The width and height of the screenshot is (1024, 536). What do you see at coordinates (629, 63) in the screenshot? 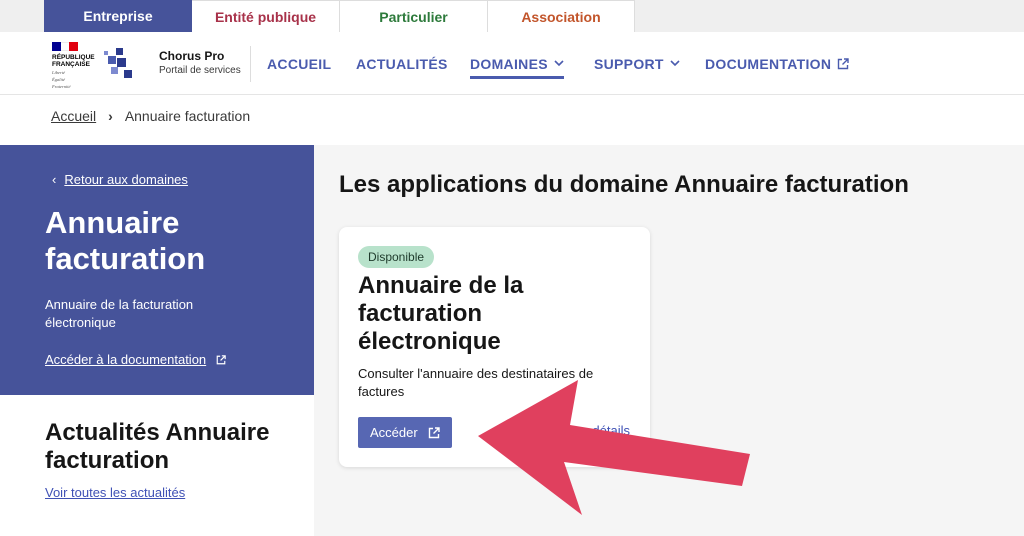
I see `nav-label: SUPPORT` at bounding box center [629, 63].